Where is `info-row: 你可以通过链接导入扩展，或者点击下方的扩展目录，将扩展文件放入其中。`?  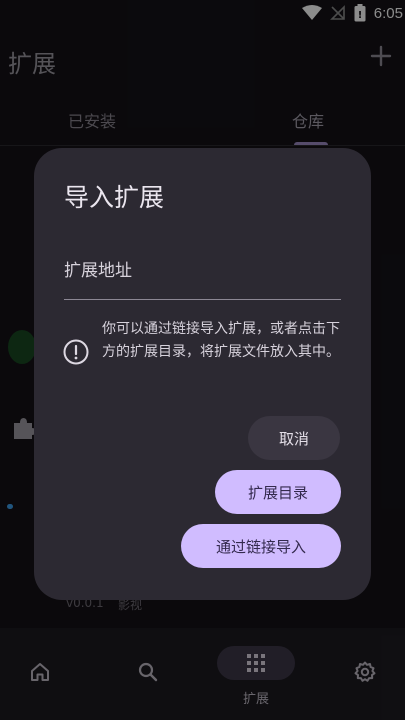
info-row: 你可以通过链接导入扩展，或者点击下方的扩展目录，将扩展文件放入其中。 is located at coordinates (205, 356).